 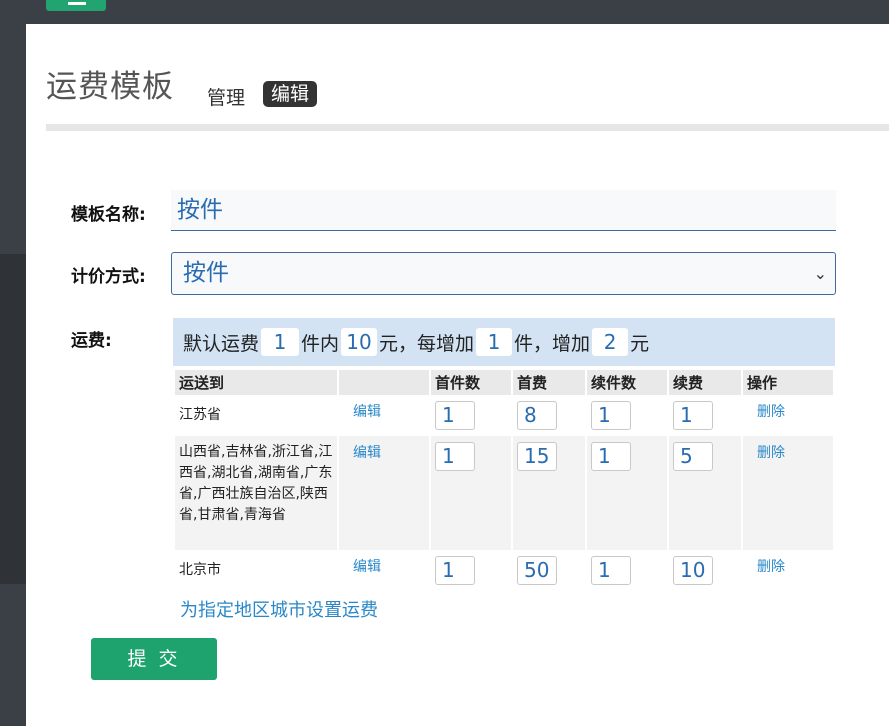 I want to click on pricing-method-value: 按件, so click(x=206, y=273).